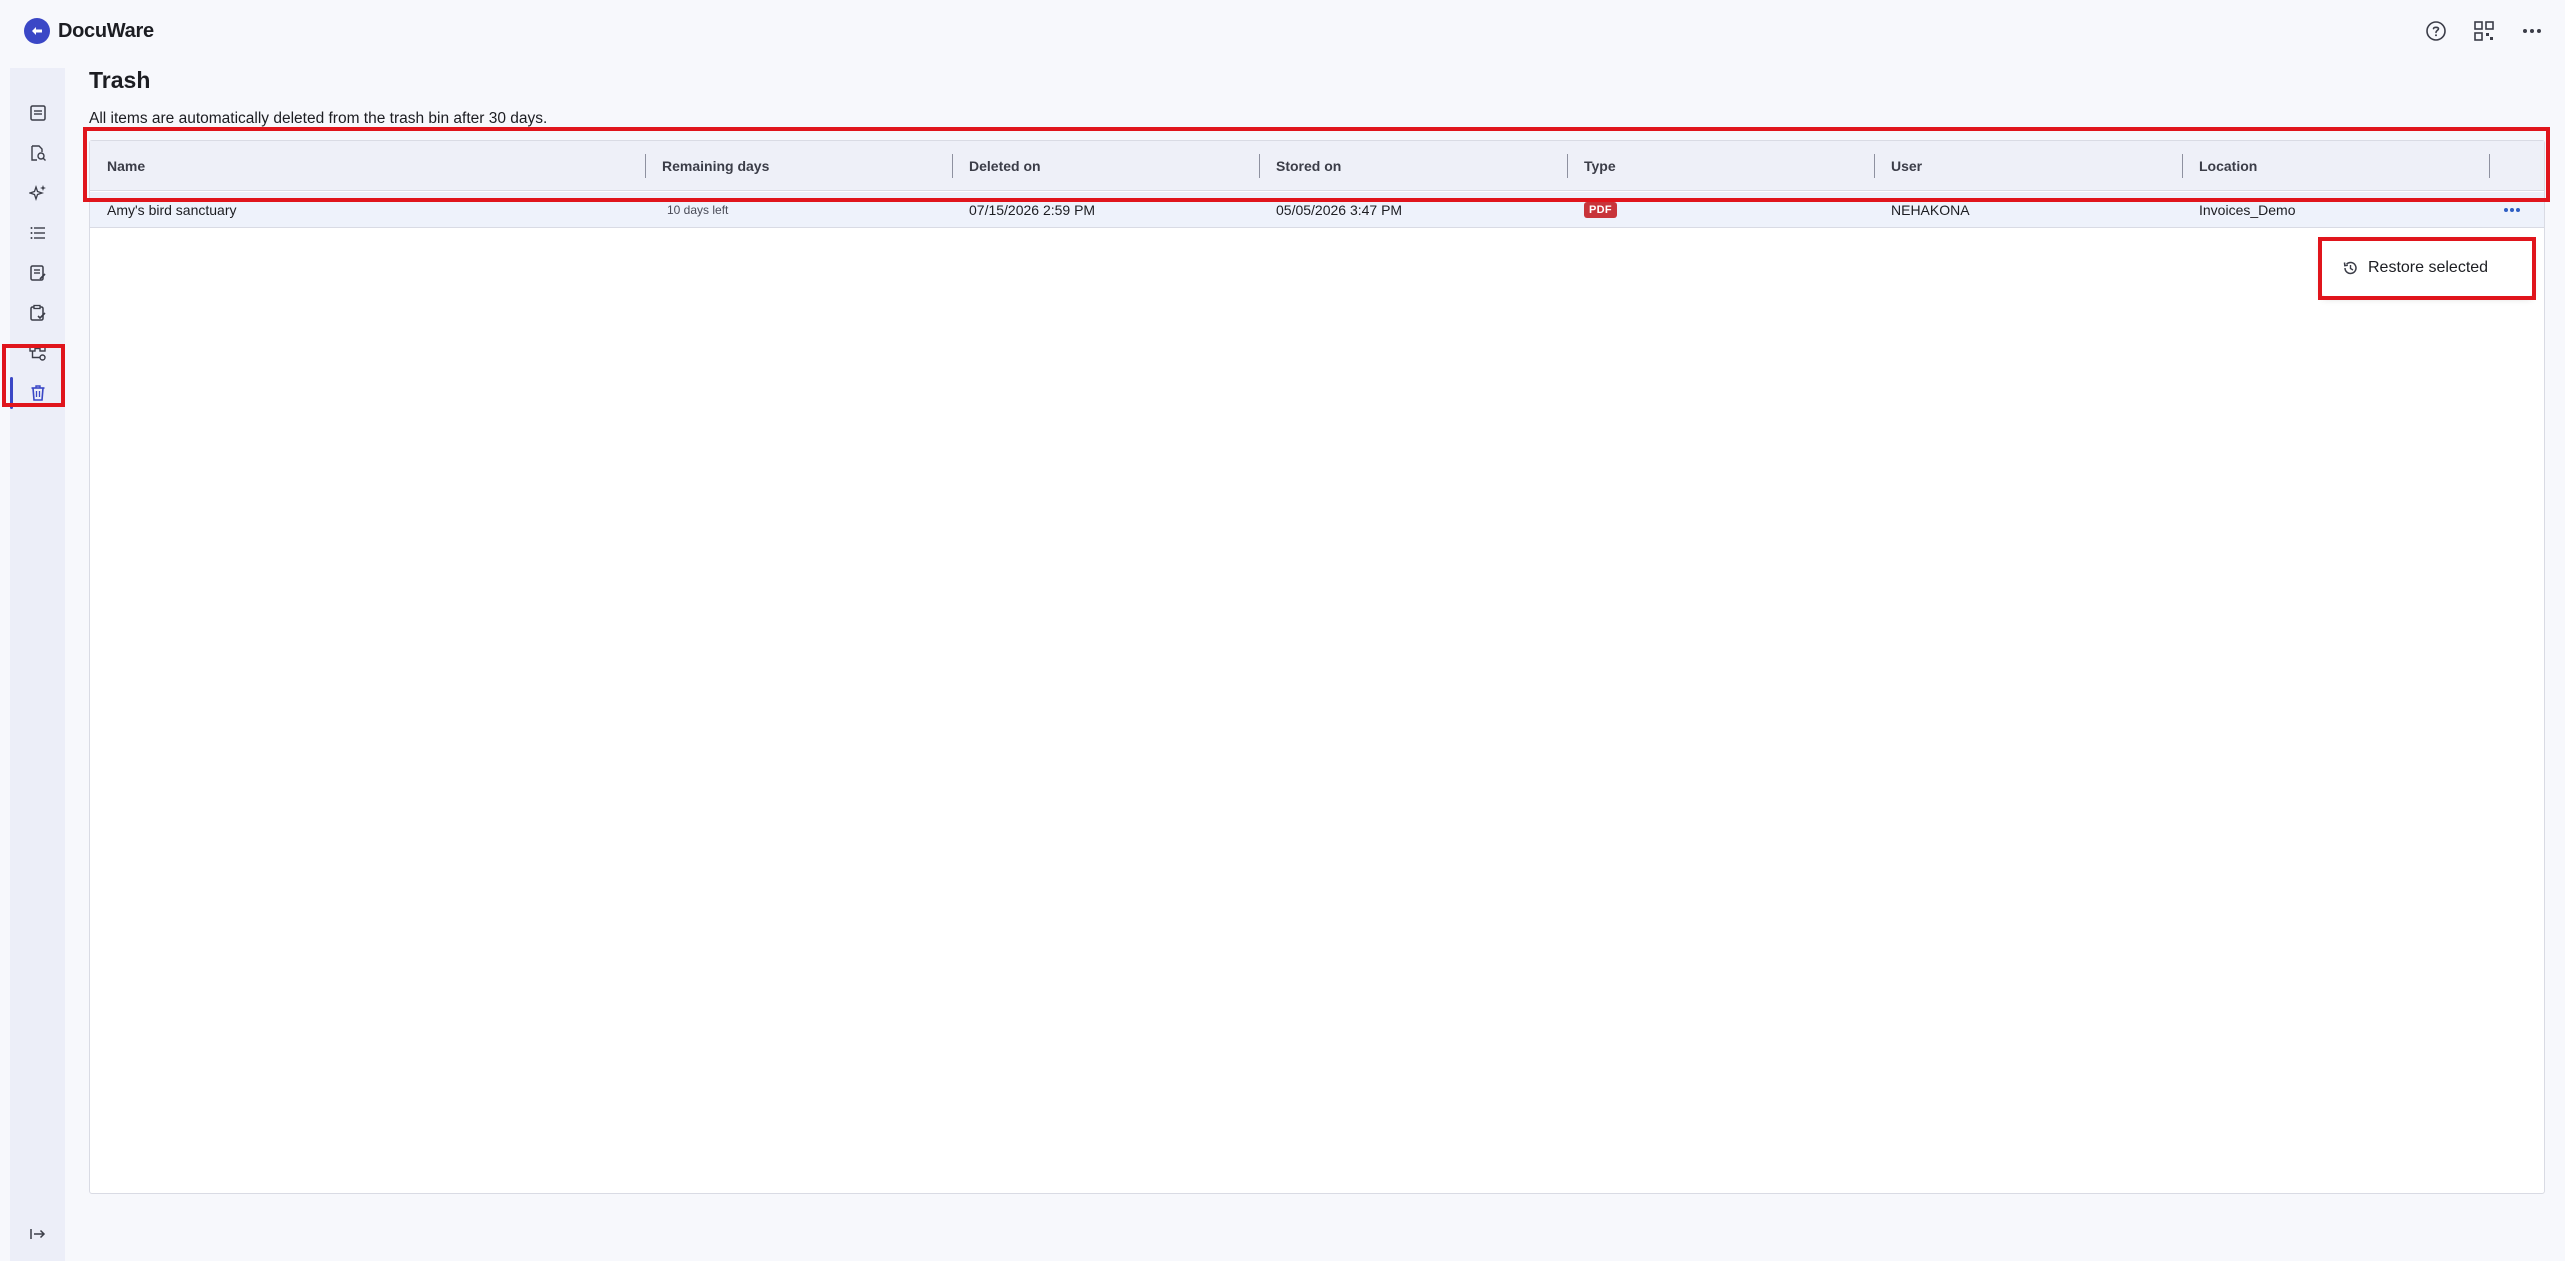  I want to click on sidebar-item-lists, so click(37, 233).